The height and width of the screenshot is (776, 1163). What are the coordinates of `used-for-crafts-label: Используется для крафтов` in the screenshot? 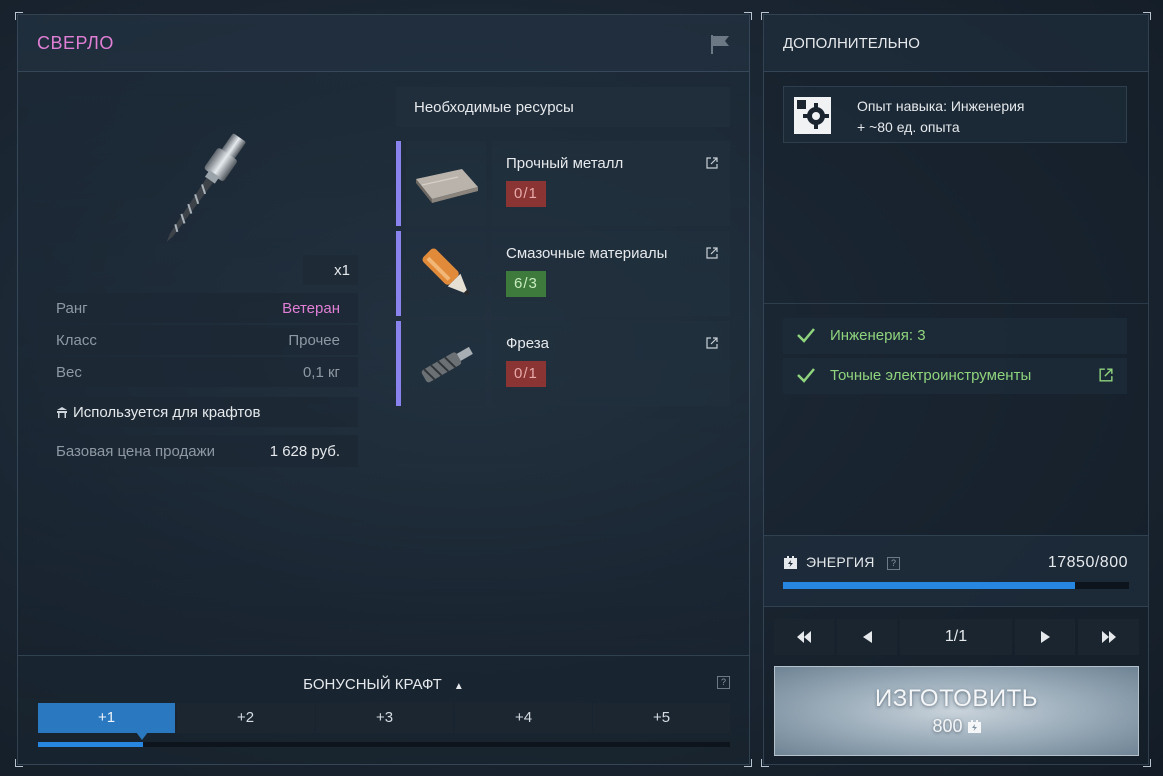 It's located at (167, 412).